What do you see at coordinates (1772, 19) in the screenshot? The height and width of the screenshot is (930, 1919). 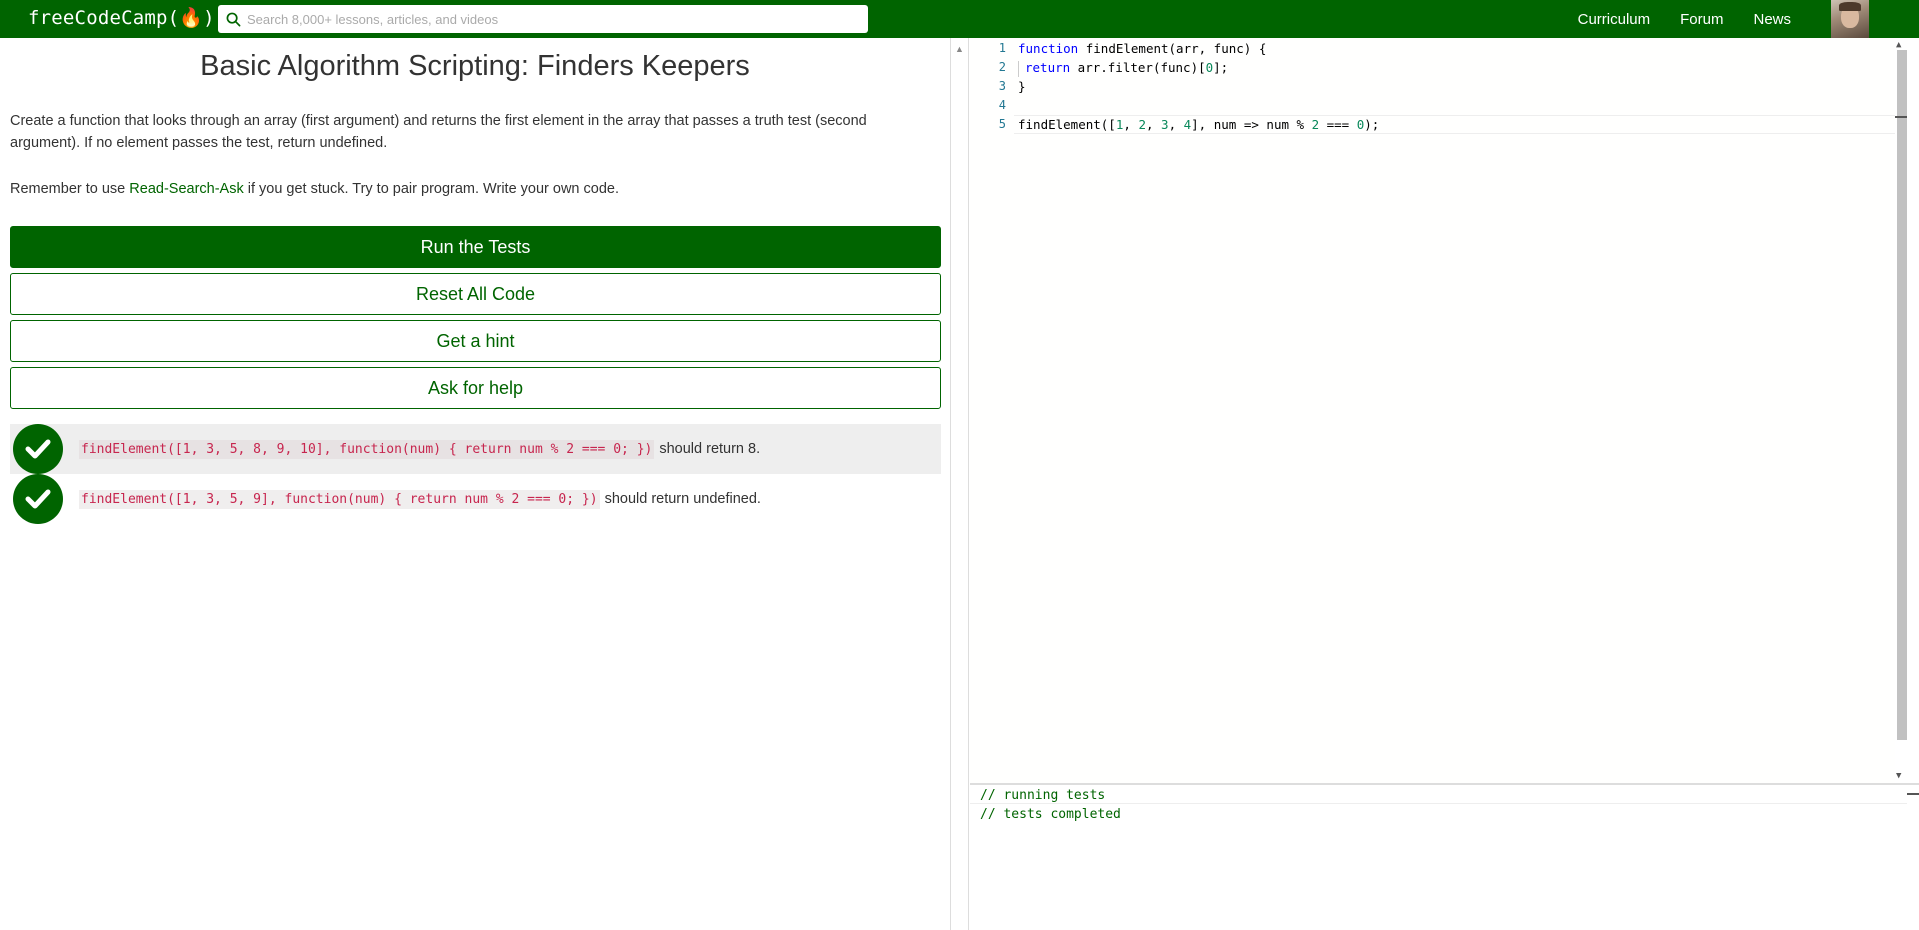 I see `nav-link-news: News` at bounding box center [1772, 19].